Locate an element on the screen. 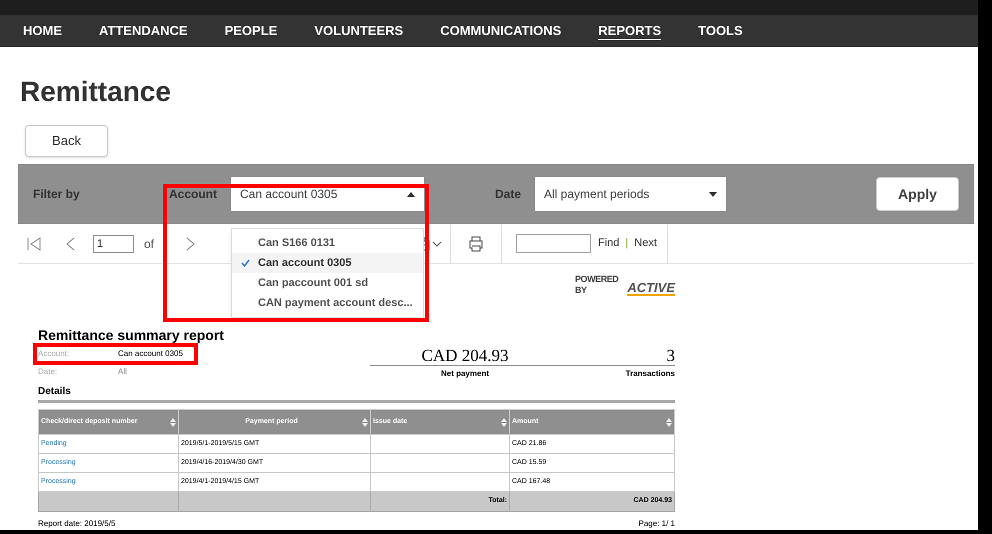 The image size is (992, 534). dropdown-option: Can S166 0131 is located at coordinates (327, 243).